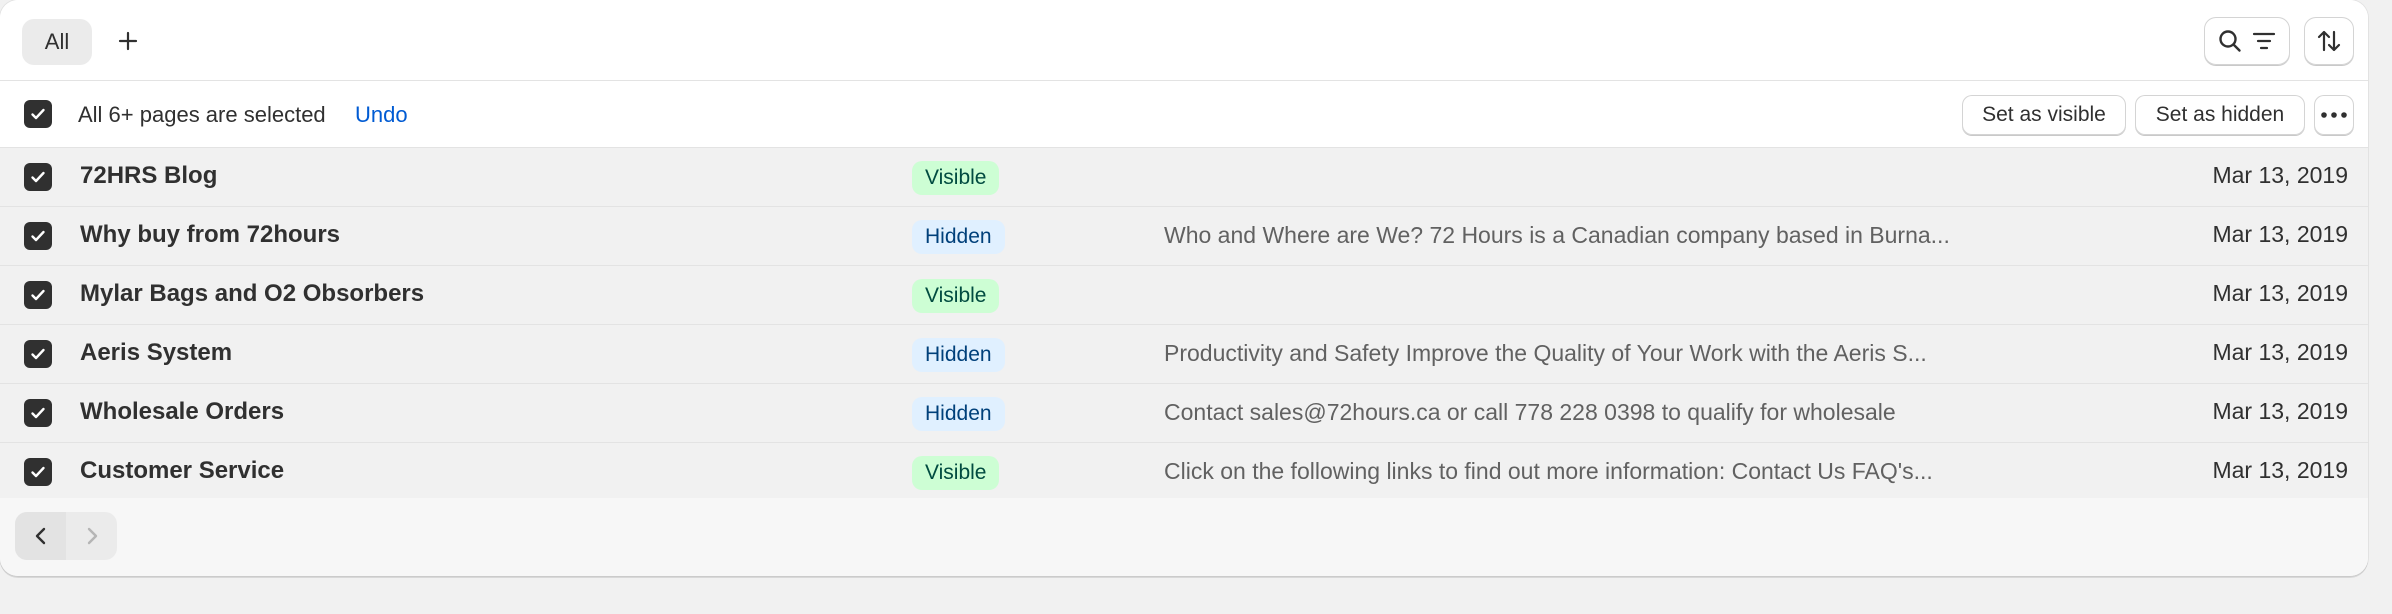 The width and height of the screenshot is (2392, 614). I want to click on table-row: 72HRS Blog Visible Mar 13, 2019, so click(1184, 177).